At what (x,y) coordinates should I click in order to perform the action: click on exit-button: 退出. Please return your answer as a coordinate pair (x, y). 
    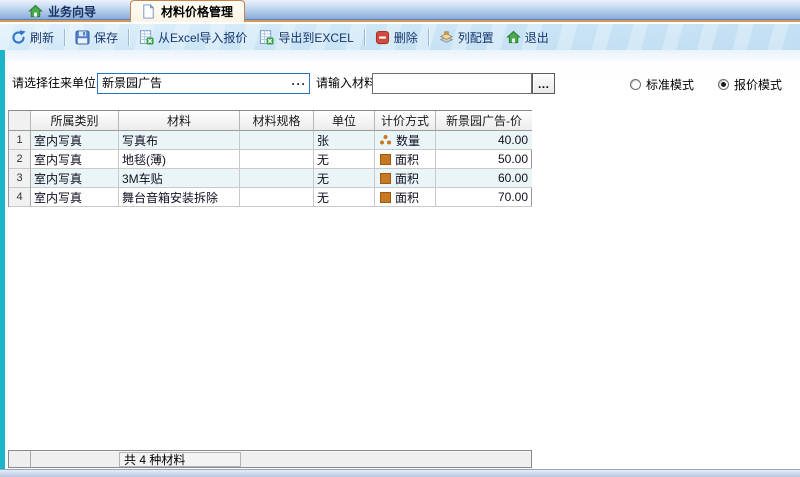
    Looking at the image, I should click on (527, 37).